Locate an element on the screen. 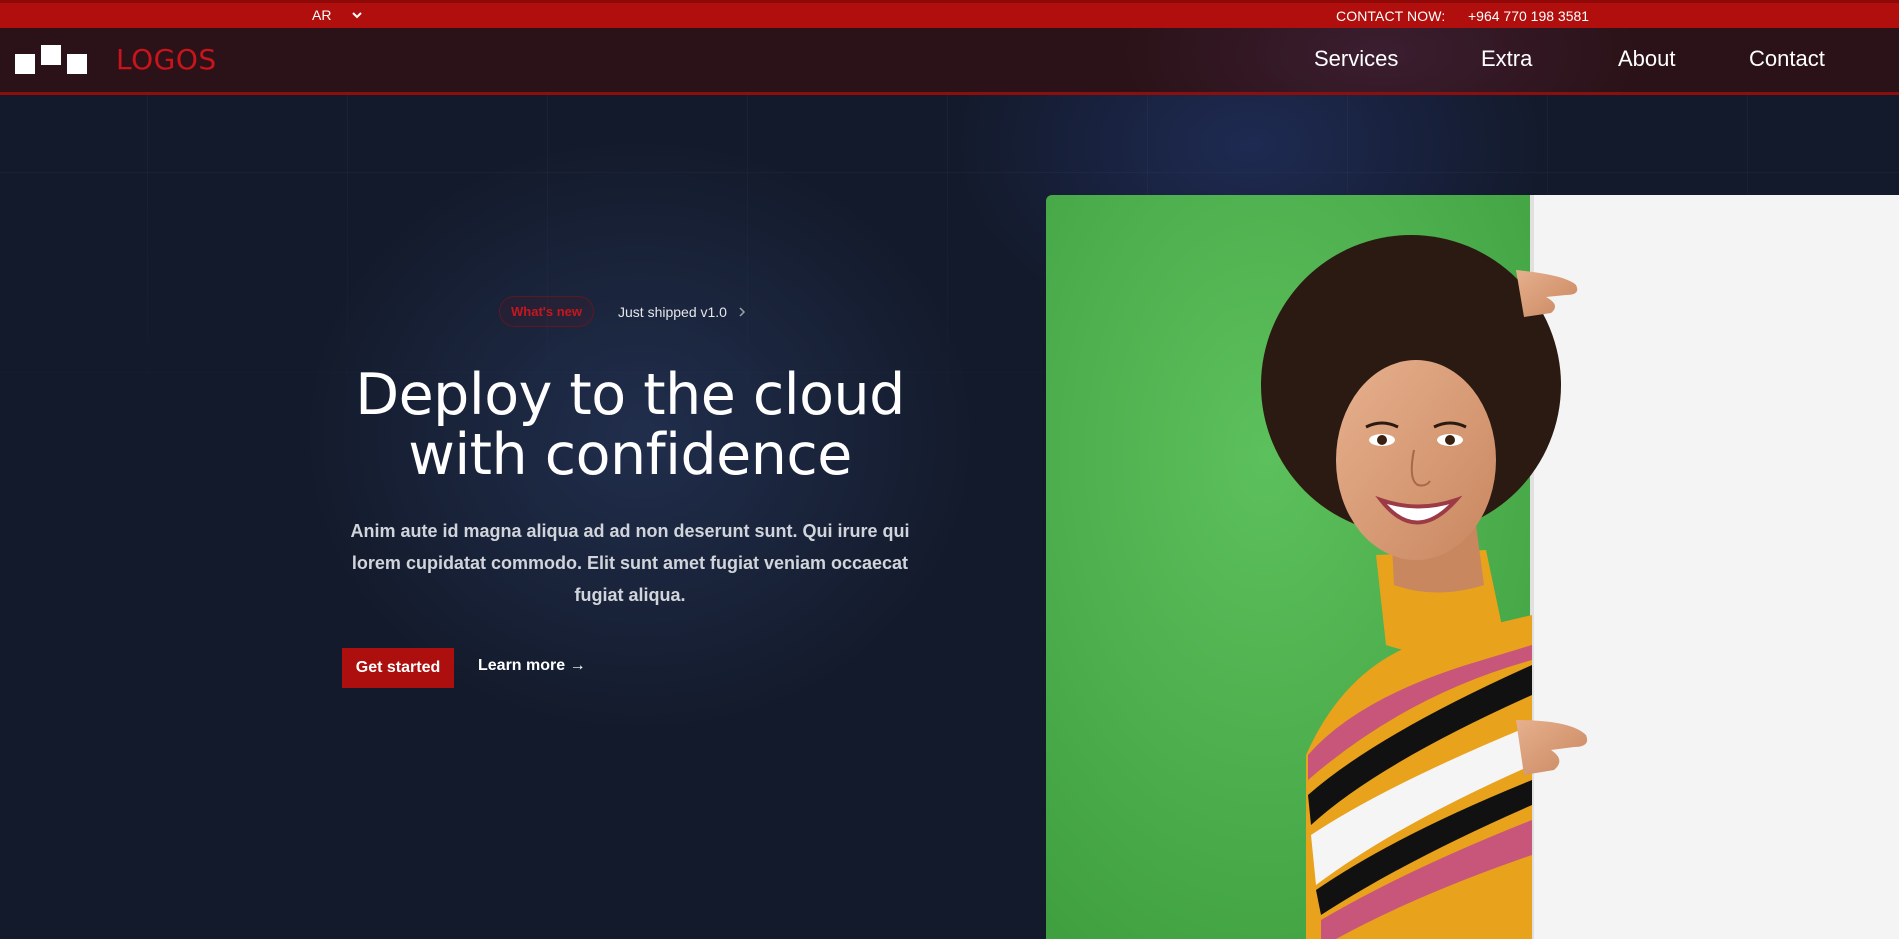 The width and height of the screenshot is (1899, 939). language-selector: AR is located at coordinates (337, 15).